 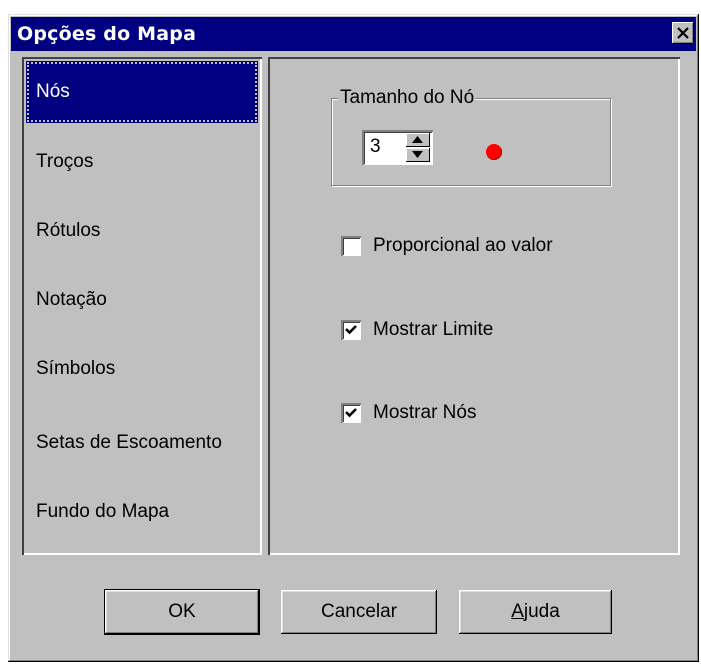 I want to click on node-size-spinner: 3, so click(x=397, y=147).